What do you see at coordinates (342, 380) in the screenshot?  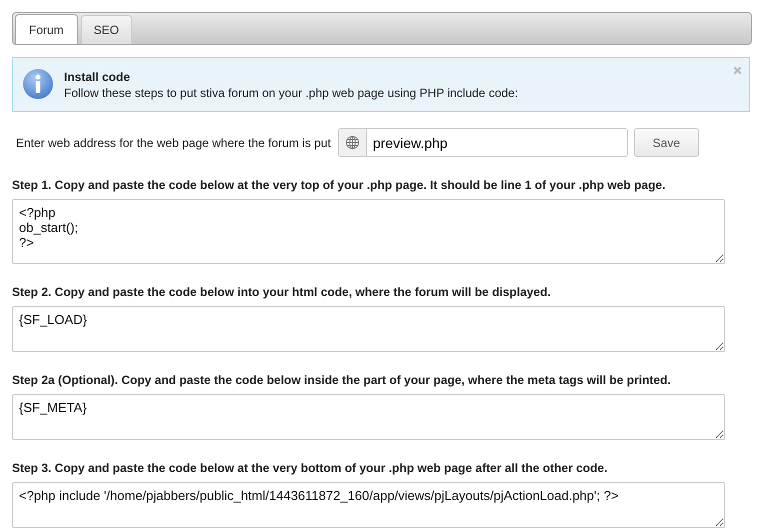 I see `step-label: Step 2a (Optional). Copy and paste the code below inside the part of your page, where the meta tags will be printed.` at bounding box center [342, 380].